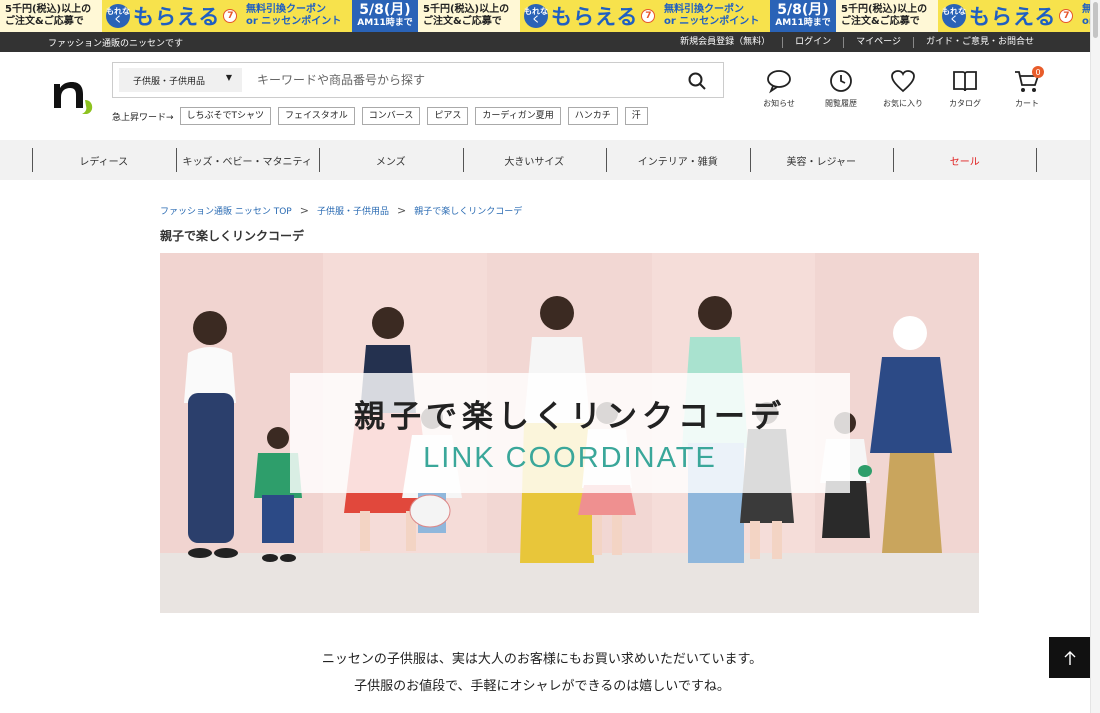  I want to click on clock-icon, so click(841, 81).